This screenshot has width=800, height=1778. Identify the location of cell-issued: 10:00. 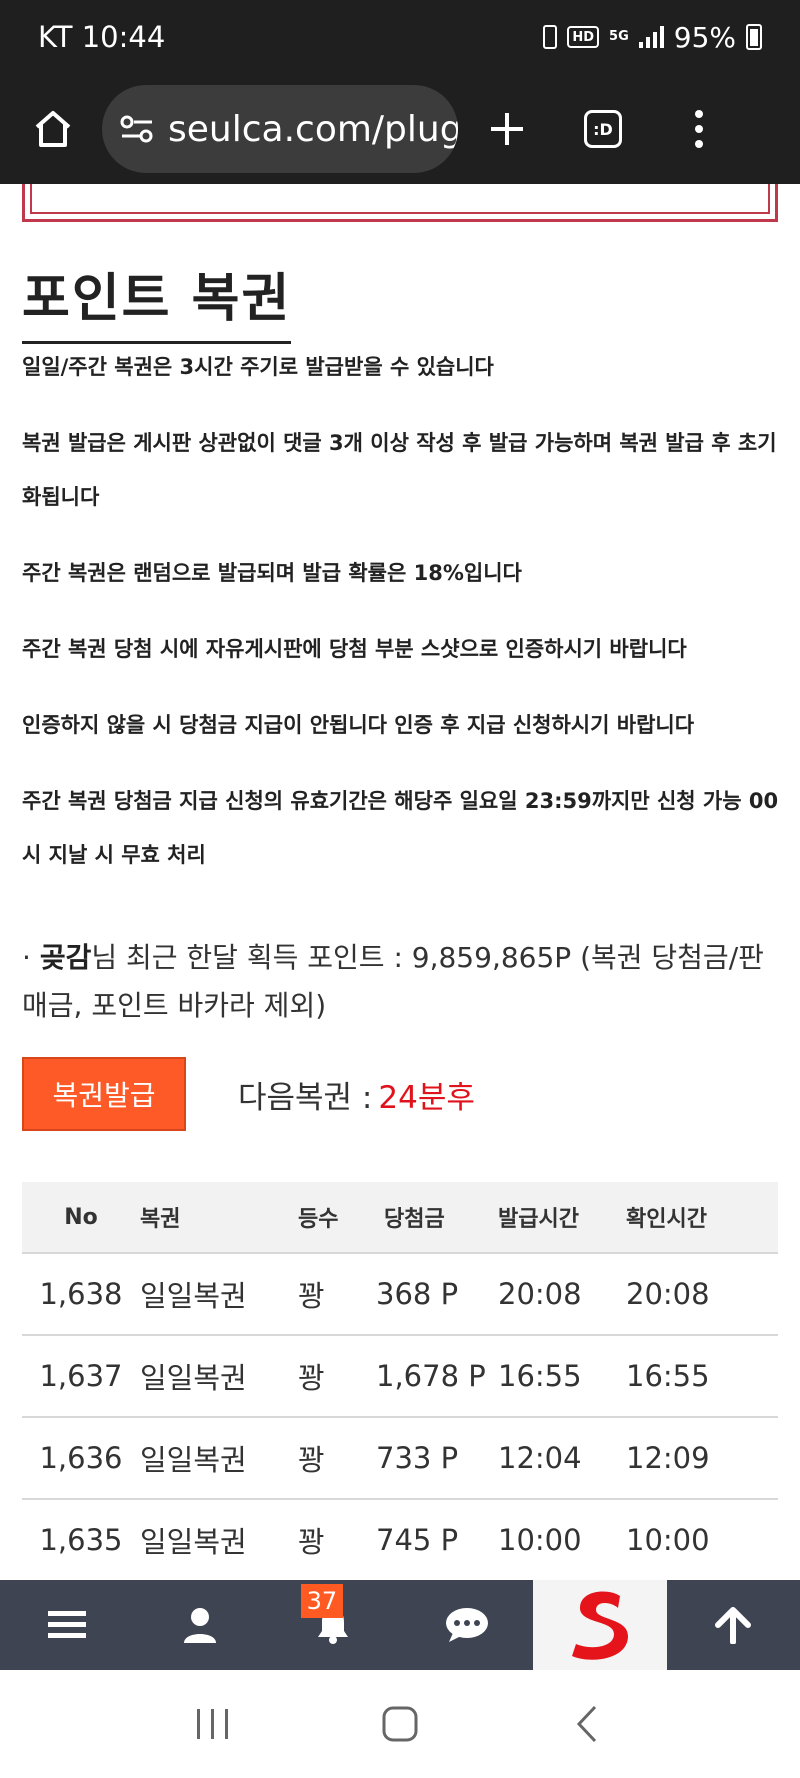
(540, 1540).